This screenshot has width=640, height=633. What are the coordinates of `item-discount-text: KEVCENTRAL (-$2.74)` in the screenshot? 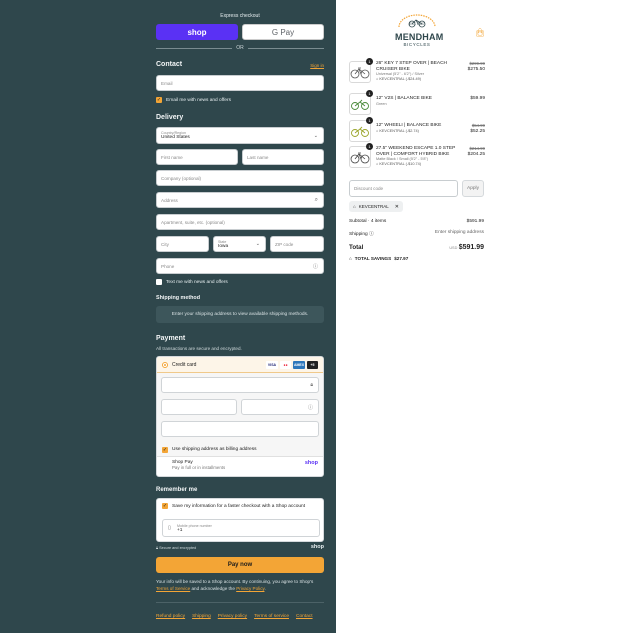 It's located at (399, 130).